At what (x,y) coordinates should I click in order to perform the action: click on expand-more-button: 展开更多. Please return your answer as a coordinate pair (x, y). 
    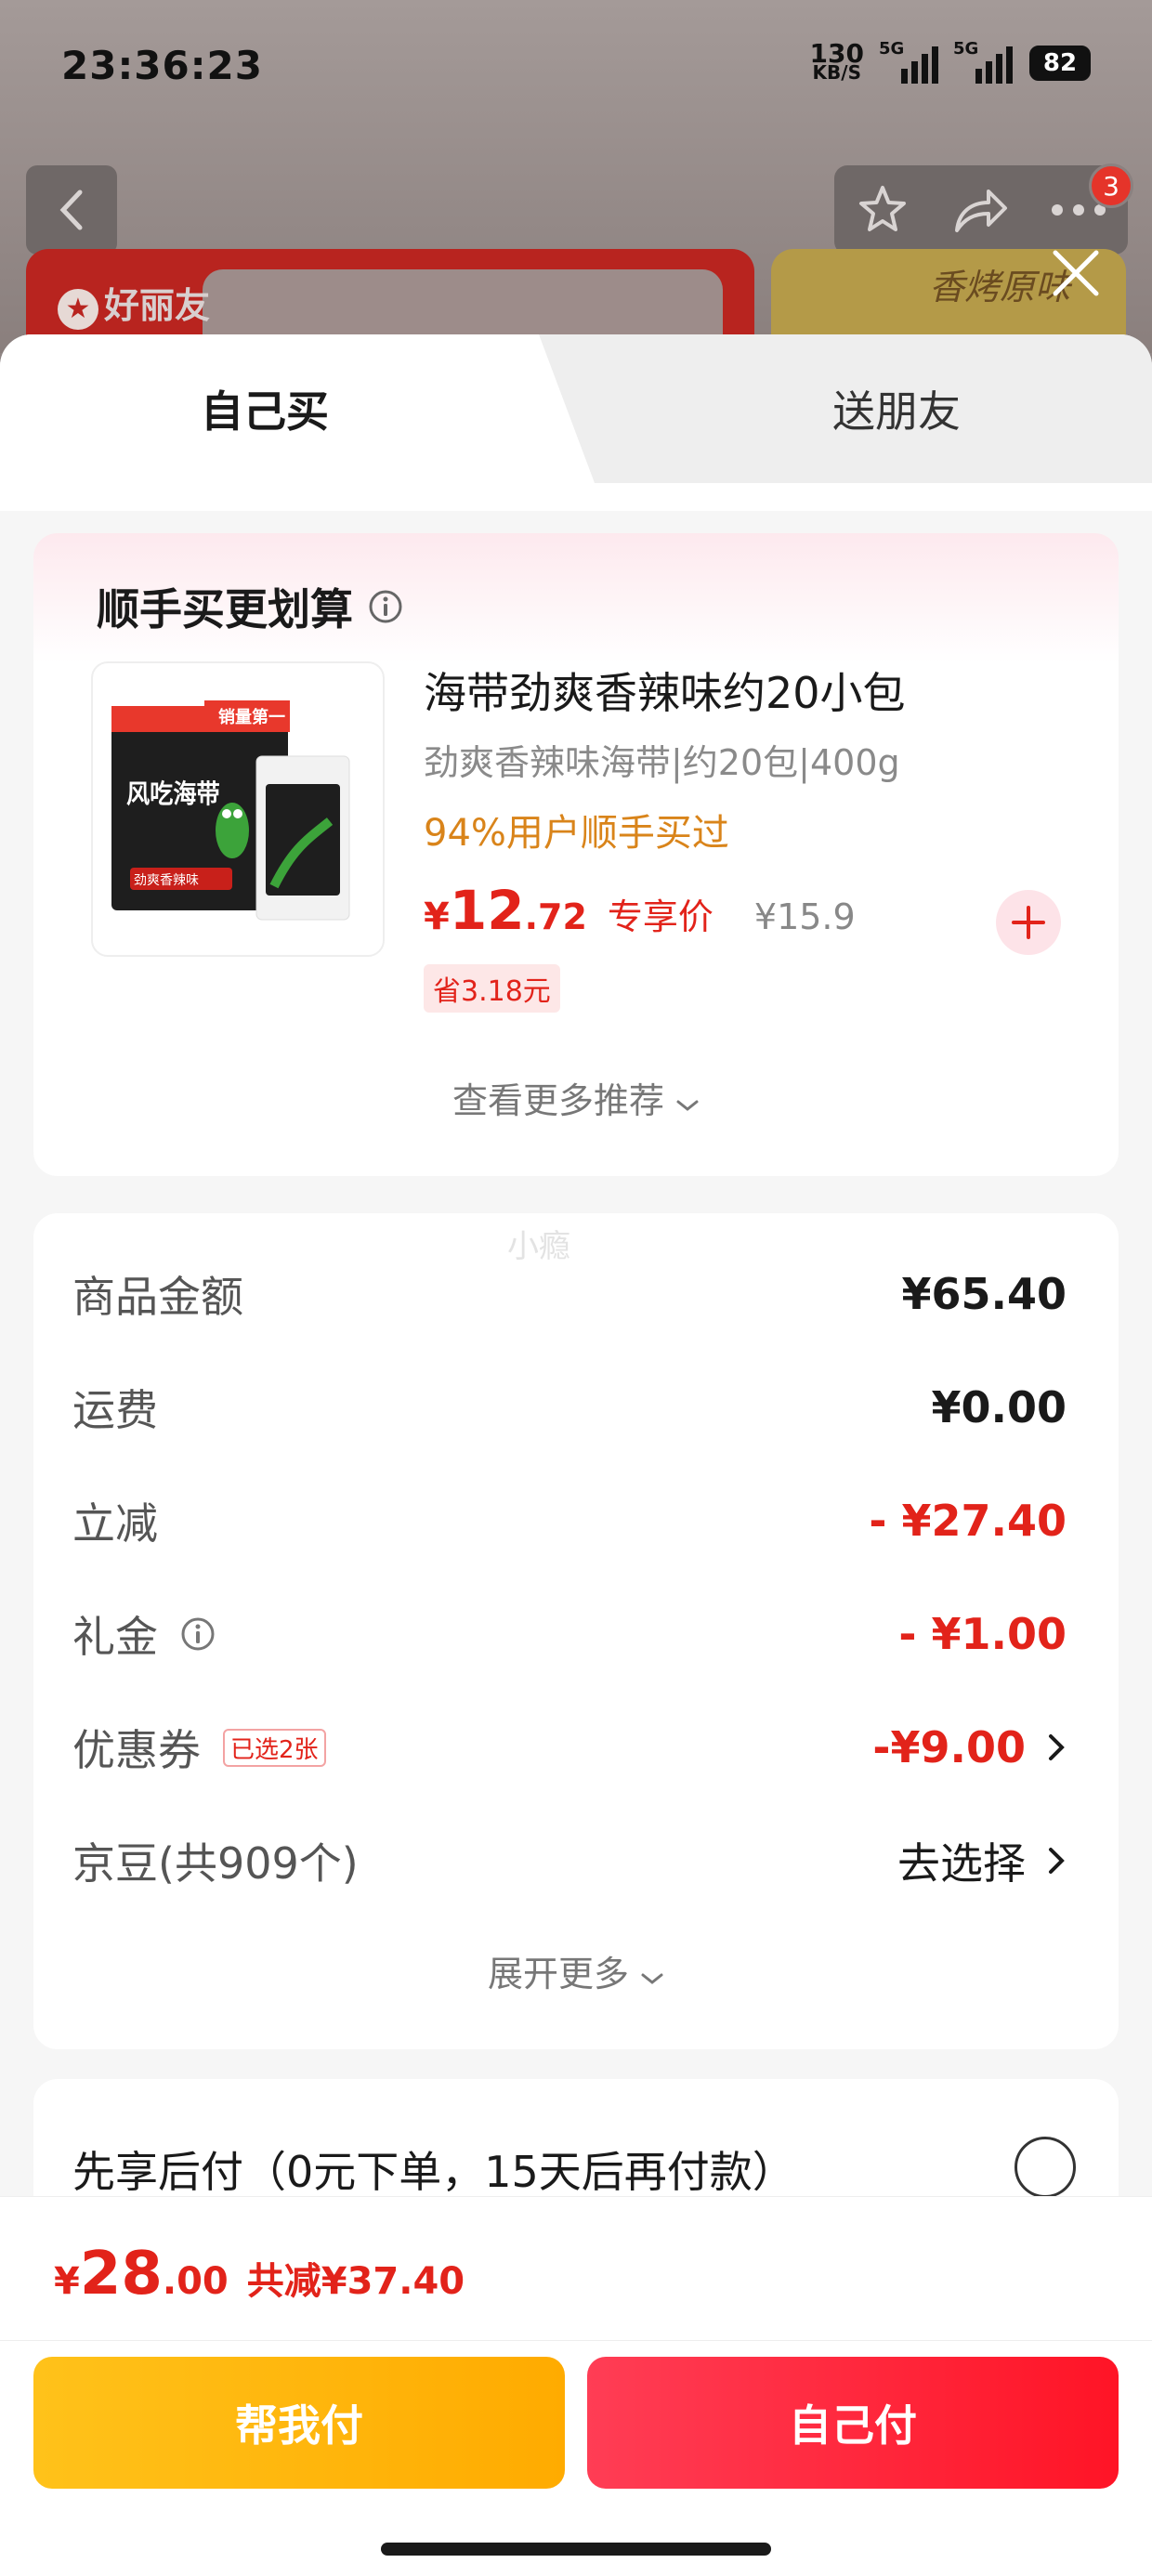
    Looking at the image, I should click on (576, 1971).